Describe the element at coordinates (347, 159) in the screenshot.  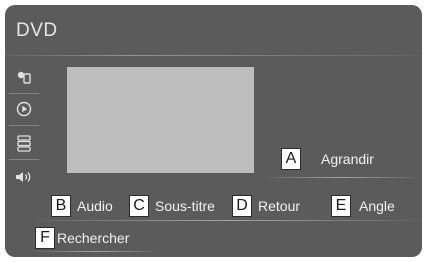
I see `agrandir-label: Agrandir` at that location.